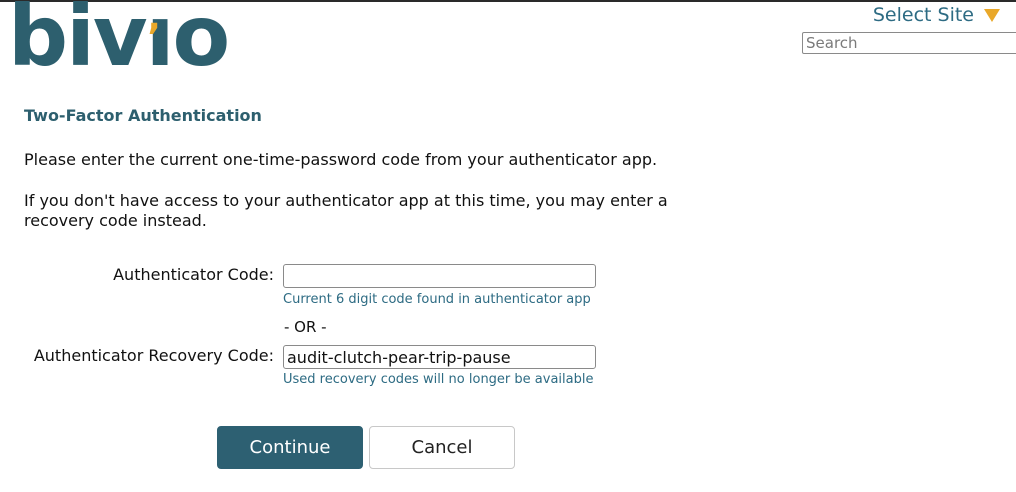 The width and height of the screenshot is (1016, 492). What do you see at coordinates (442, 447) in the screenshot?
I see `cancel-button: Cancel` at bounding box center [442, 447].